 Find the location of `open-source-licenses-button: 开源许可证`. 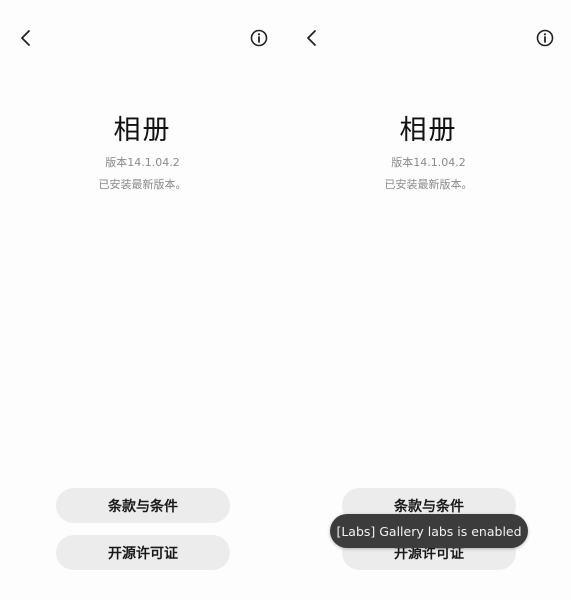

open-source-licenses-button: 开源许可证 is located at coordinates (143, 552).